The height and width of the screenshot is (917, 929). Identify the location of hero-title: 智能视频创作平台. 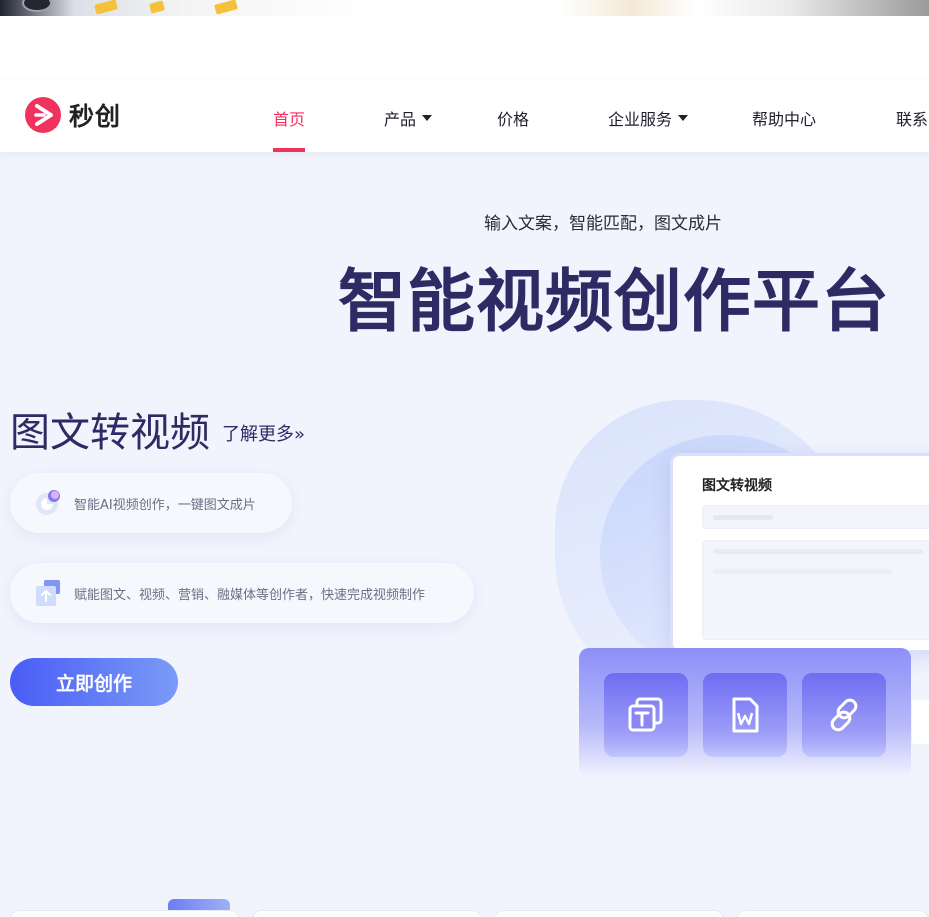
(614, 302).